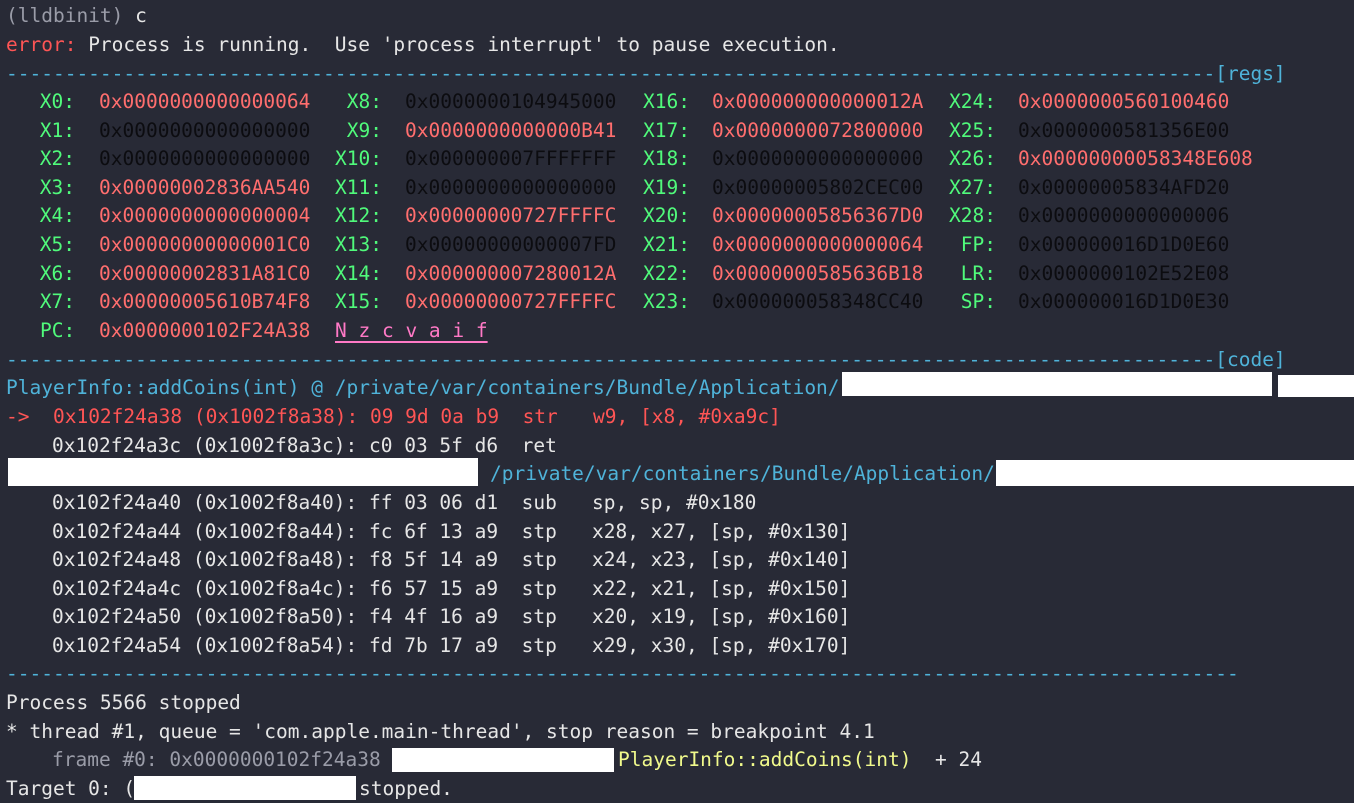 The height and width of the screenshot is (803, 1354). I want to click on register-name: X26:, so click(972, 159).